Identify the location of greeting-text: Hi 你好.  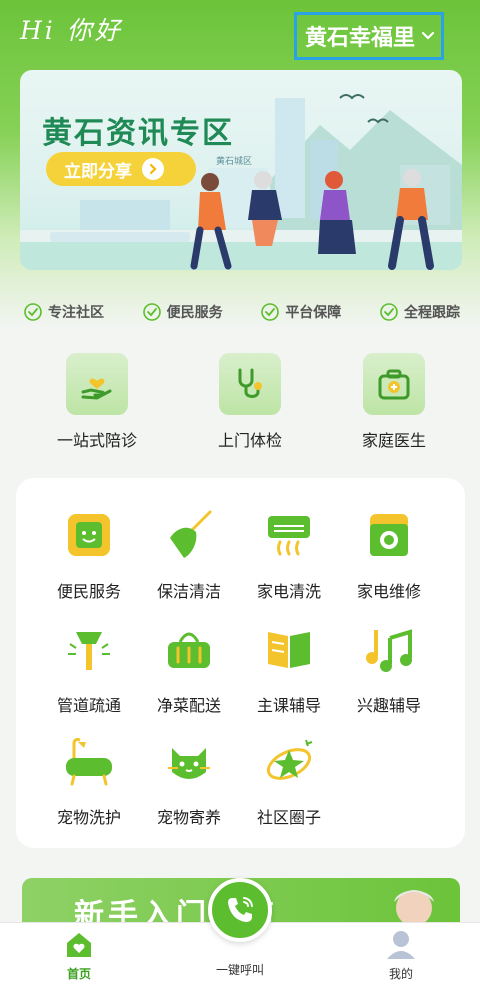
(71, 30).